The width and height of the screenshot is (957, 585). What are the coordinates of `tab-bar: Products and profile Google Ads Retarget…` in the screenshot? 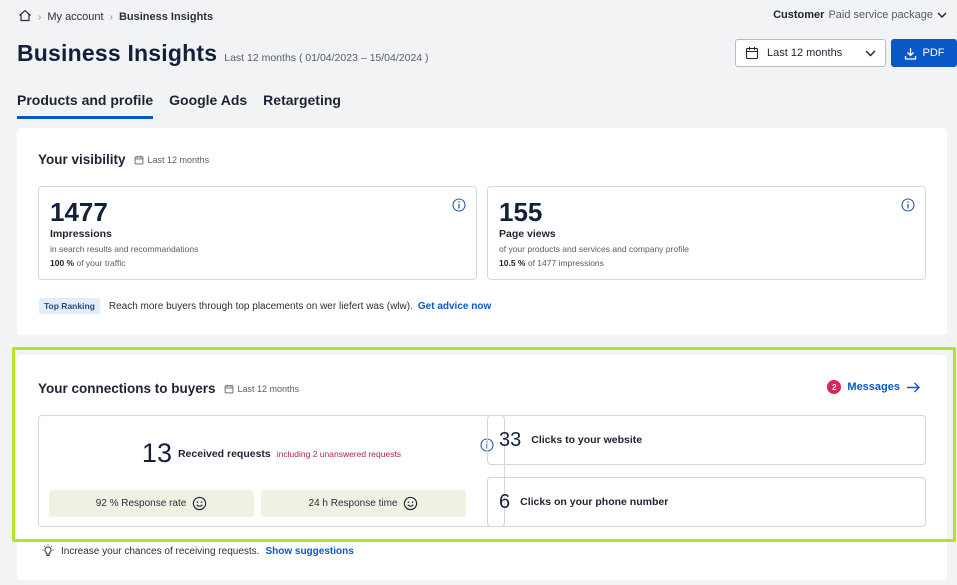 It's located at (179, 105).